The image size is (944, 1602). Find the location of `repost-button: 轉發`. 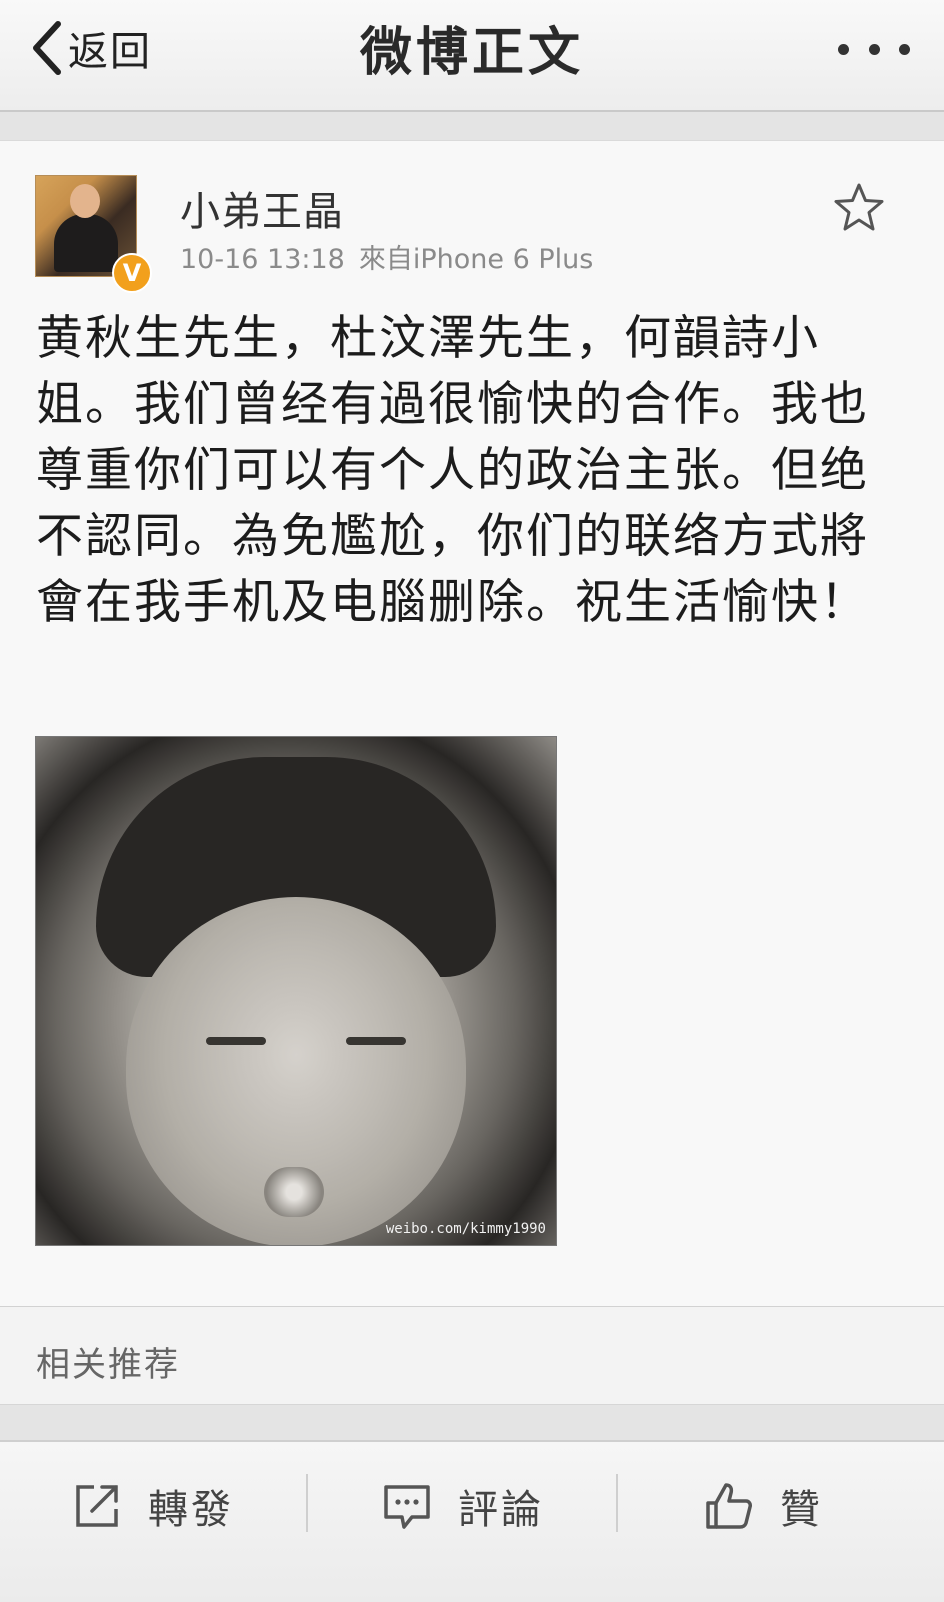

repost-button: 轉發 is located at coordinates (153, 1506).